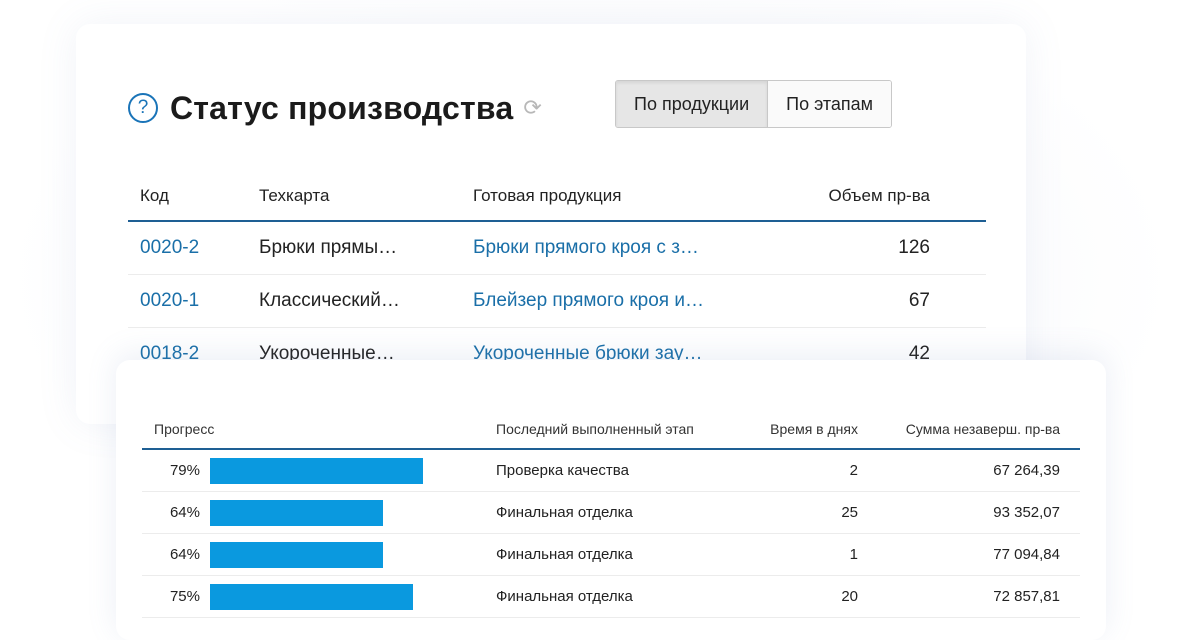  I want to click on column-header-code: Код, so click(154, 196).